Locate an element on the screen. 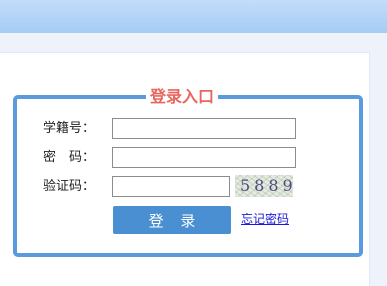 The width and height of the screenshot is (387, 286). password-label: 密 码： is located at coordinates (69, 157).